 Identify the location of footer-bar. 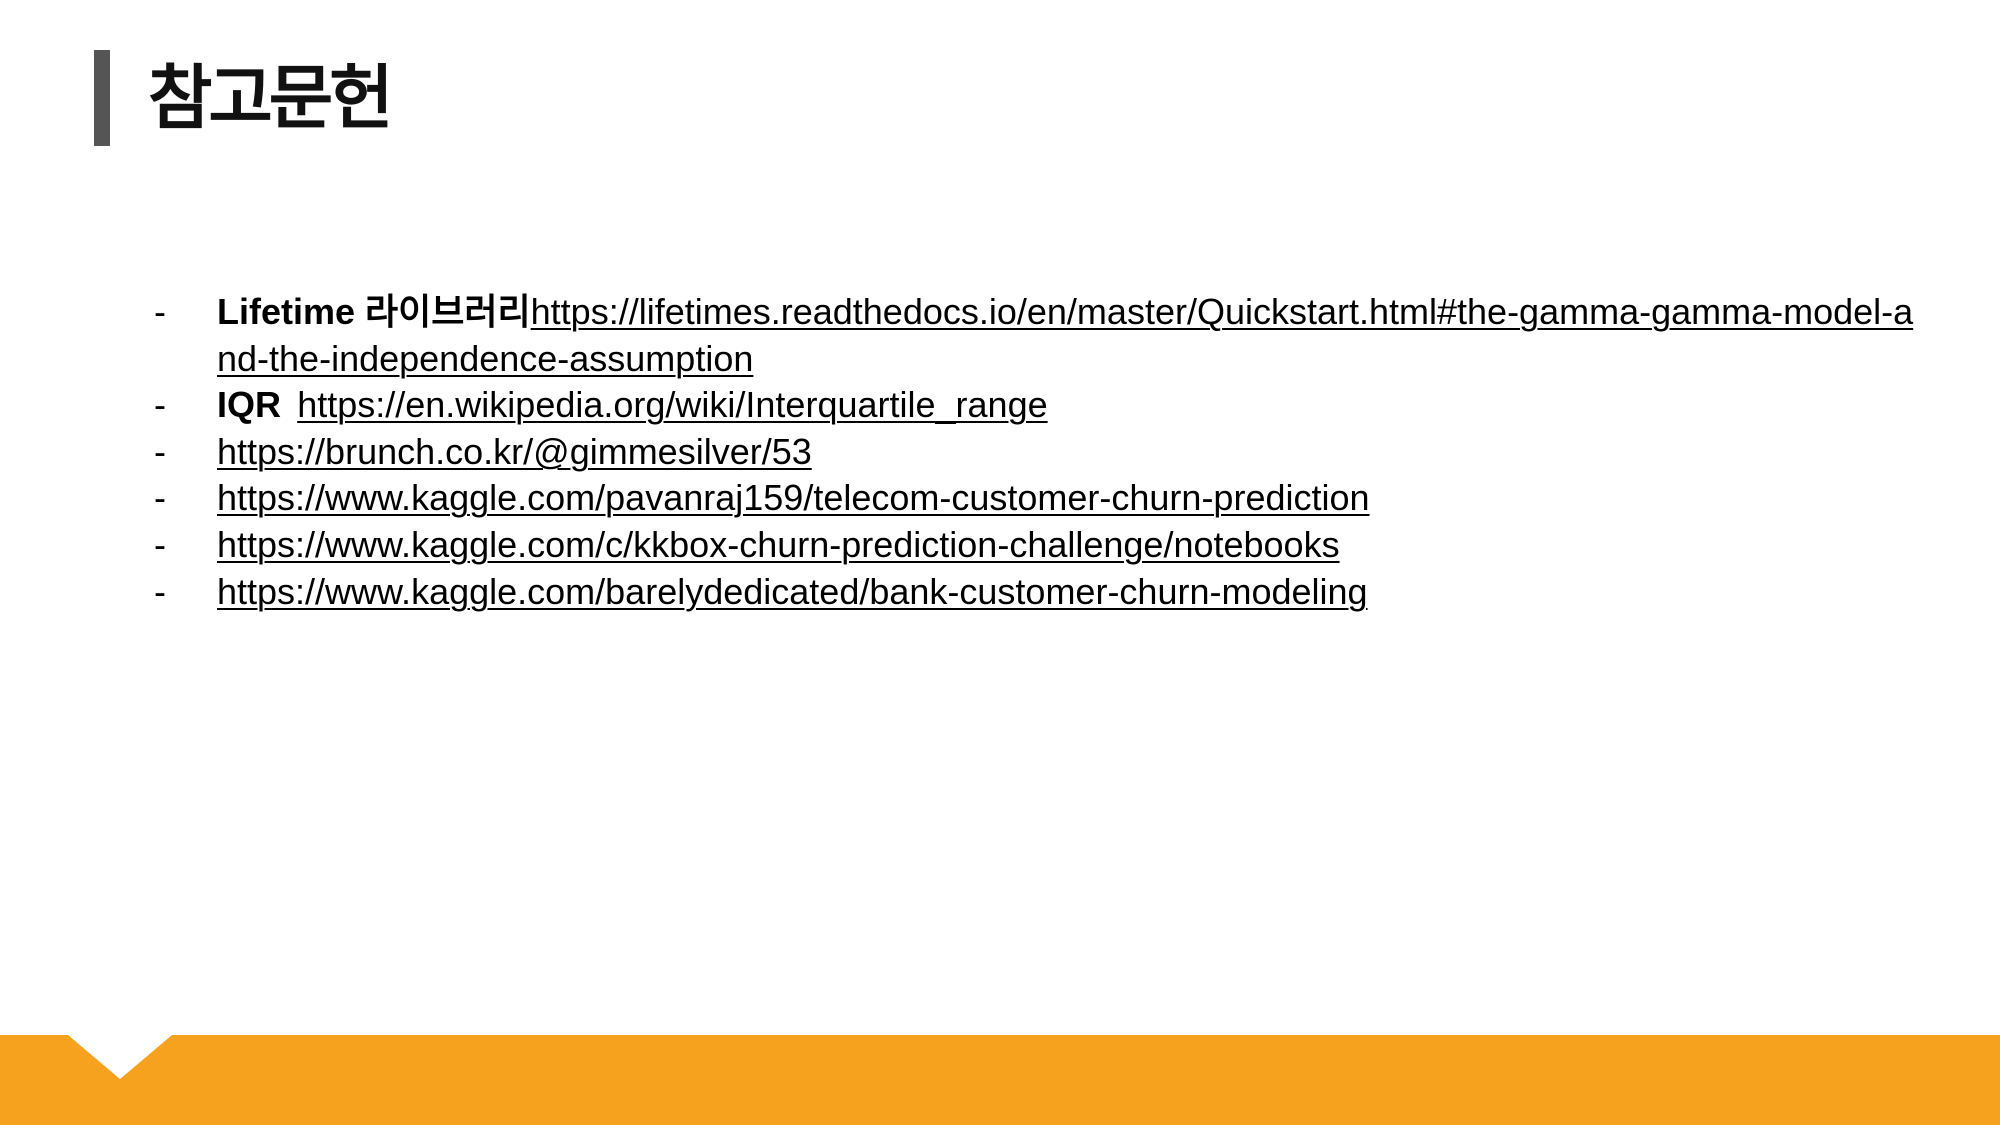
(1000, 1080).